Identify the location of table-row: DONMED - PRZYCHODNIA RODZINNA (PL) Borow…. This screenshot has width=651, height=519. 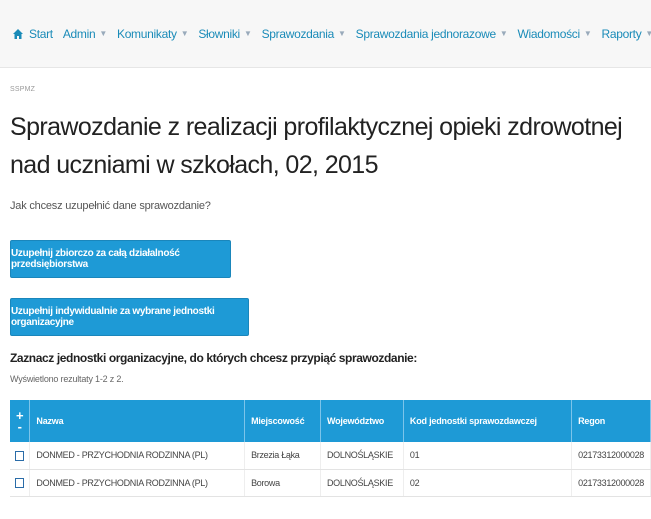
(330, 483).